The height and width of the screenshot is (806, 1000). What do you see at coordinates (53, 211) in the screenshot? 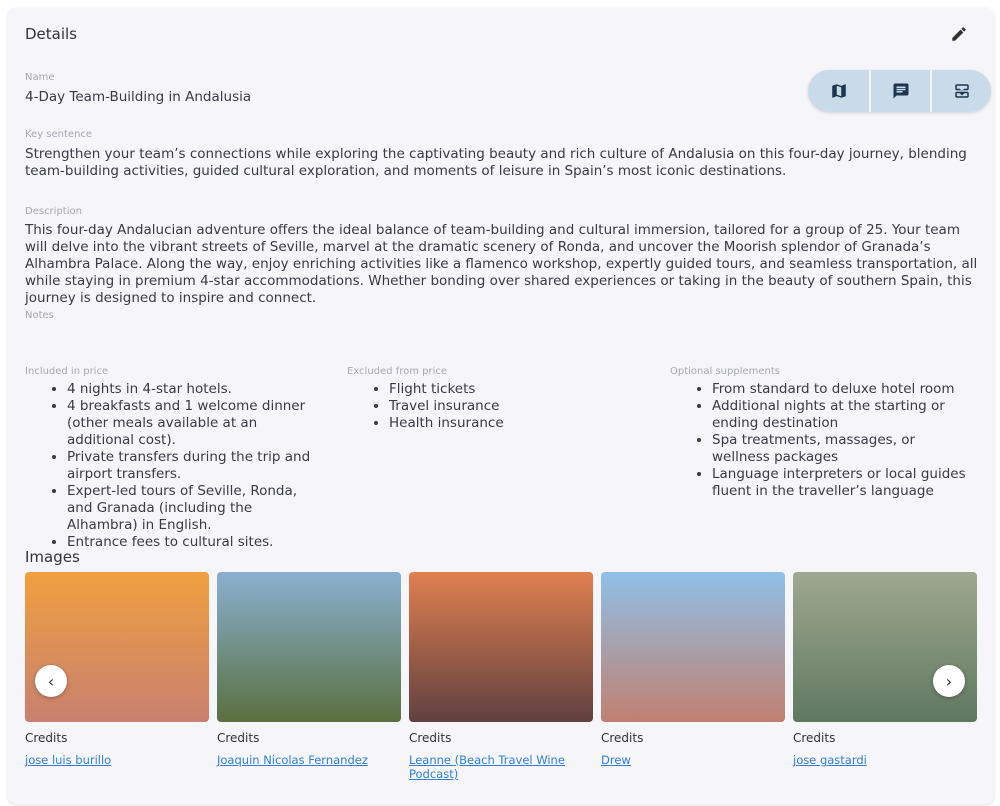
I see `description-label: Description` at bounding box center [53, 211].